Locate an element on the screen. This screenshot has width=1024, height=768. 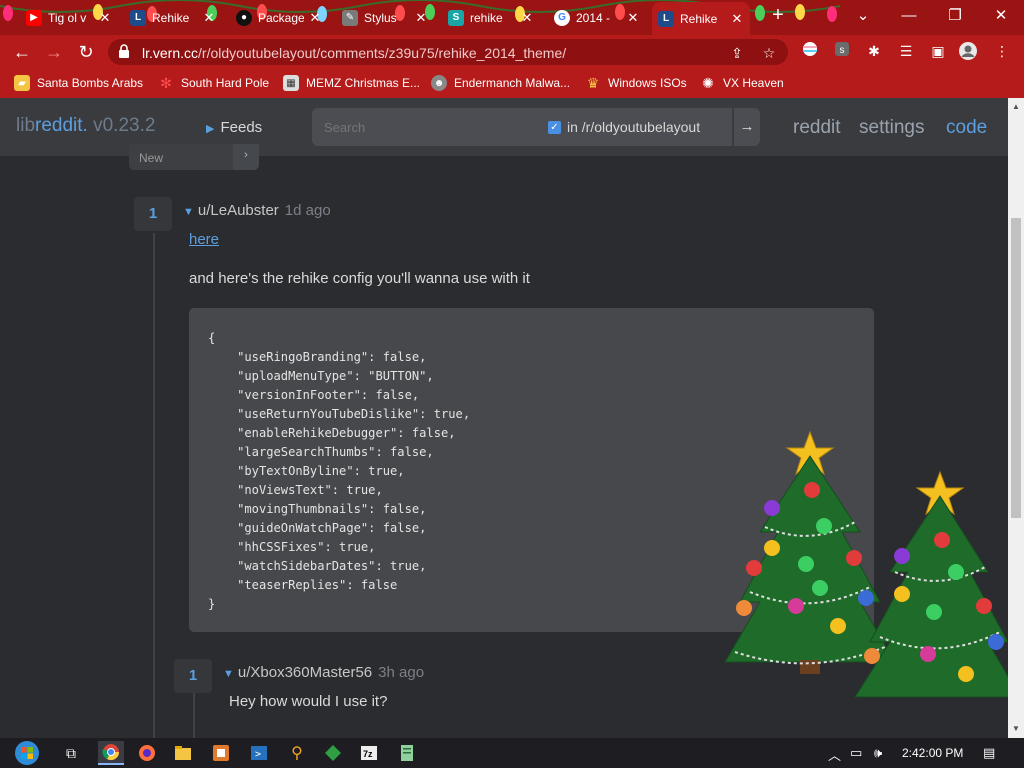
search-app-icon: ⚲ is located at coordinates (297, 753).